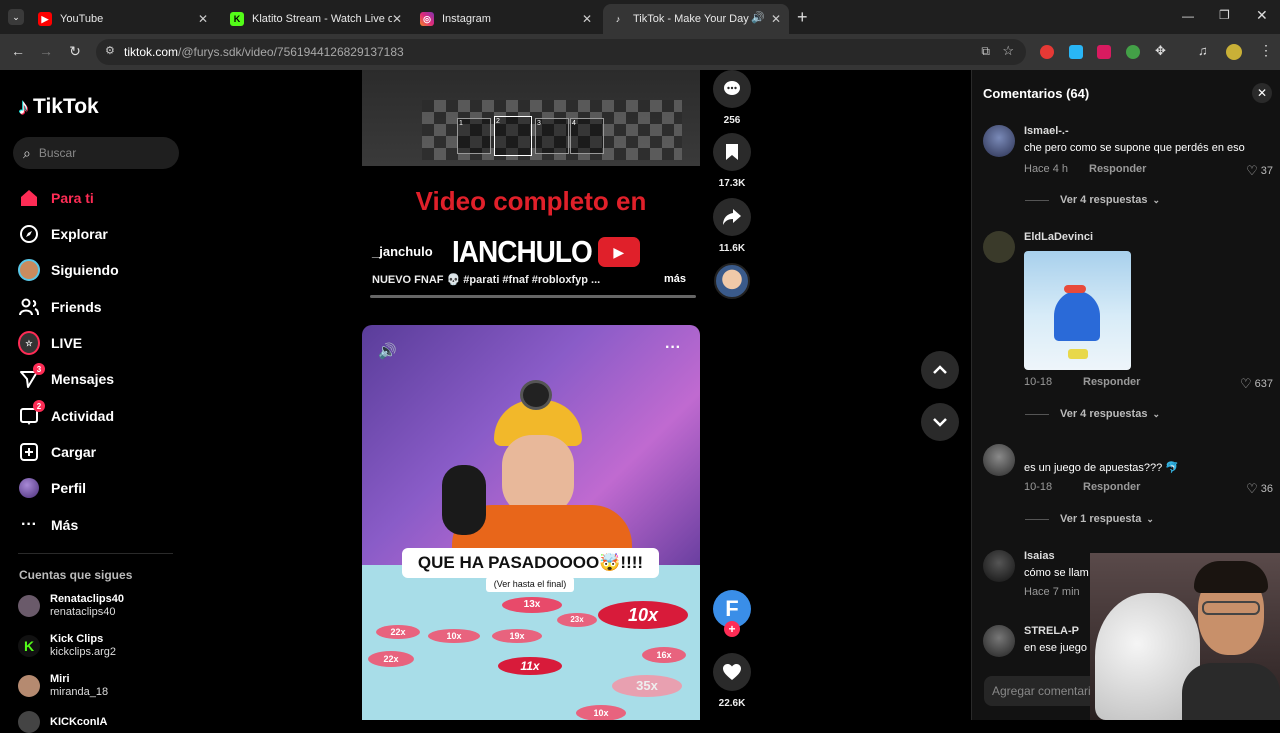 This screenshot has height=733, width=1280. Describe the element at coordinates (56, 198) in the screenshot. I see `nav-para-ti: Para ti` at that location.